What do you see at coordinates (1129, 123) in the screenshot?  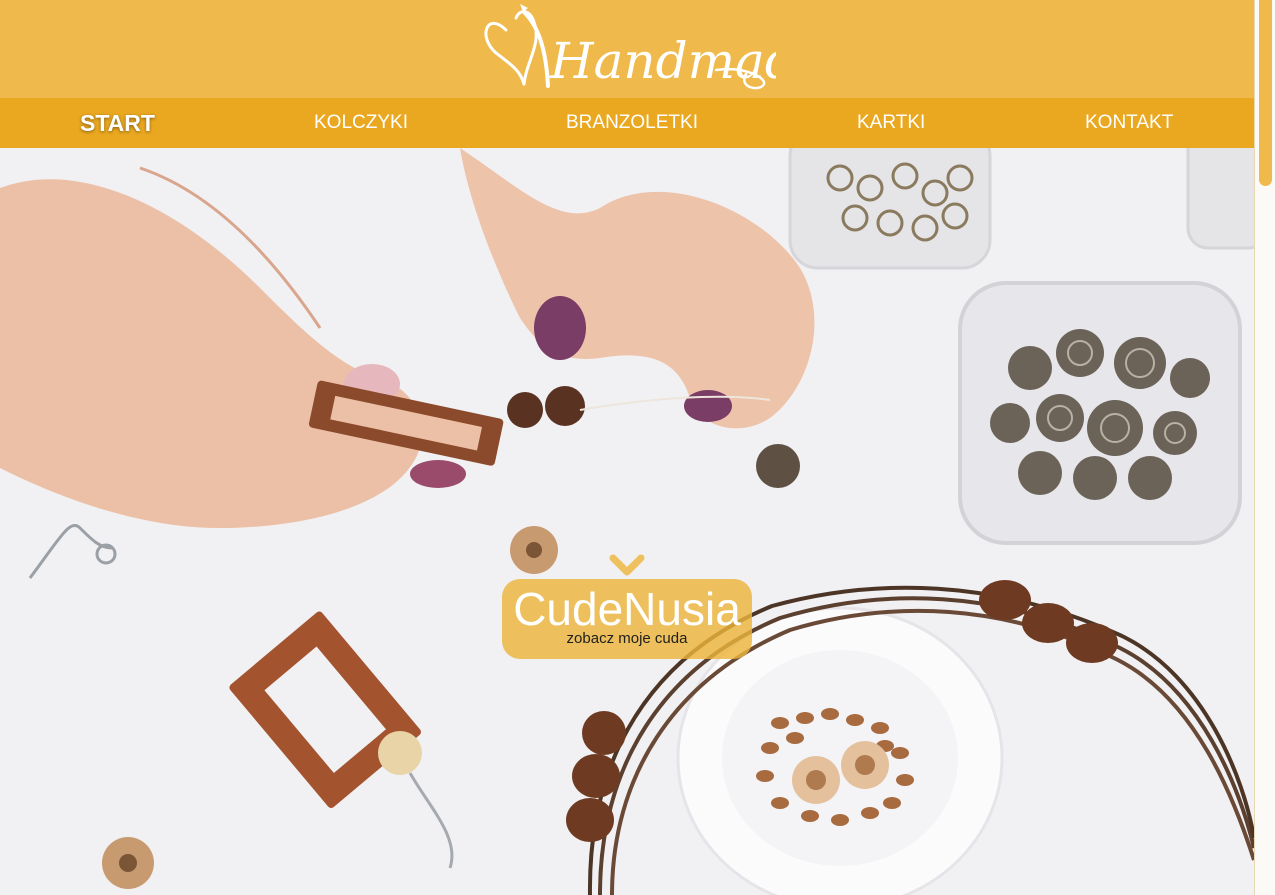 I see `nav-item-kontakt: KONTAKT` at bounding box center [1129, 123].